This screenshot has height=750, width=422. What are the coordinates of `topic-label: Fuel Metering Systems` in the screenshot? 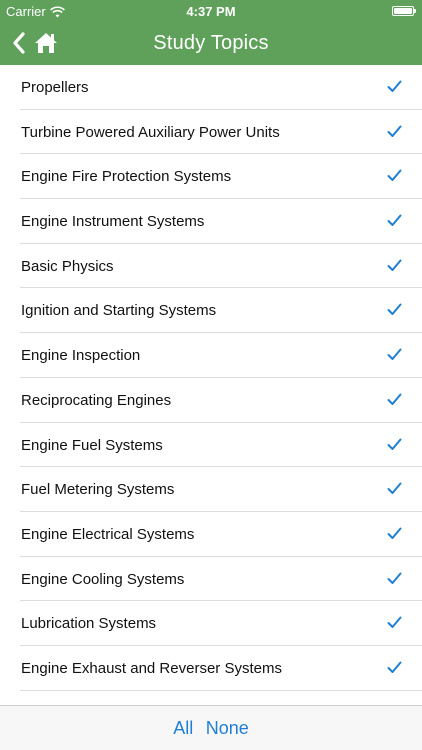 It's located at (98, 490).